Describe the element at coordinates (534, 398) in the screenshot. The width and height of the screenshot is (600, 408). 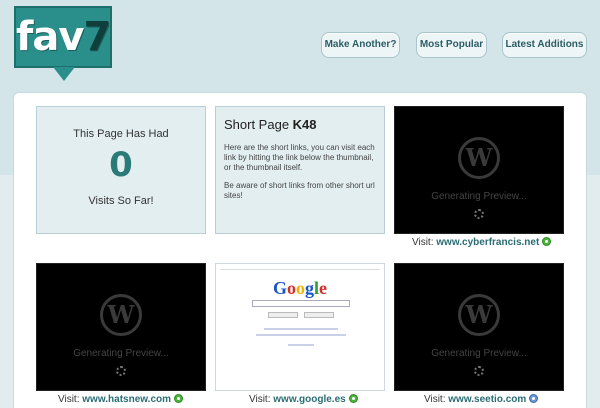
I see `globe-icon` at that location.